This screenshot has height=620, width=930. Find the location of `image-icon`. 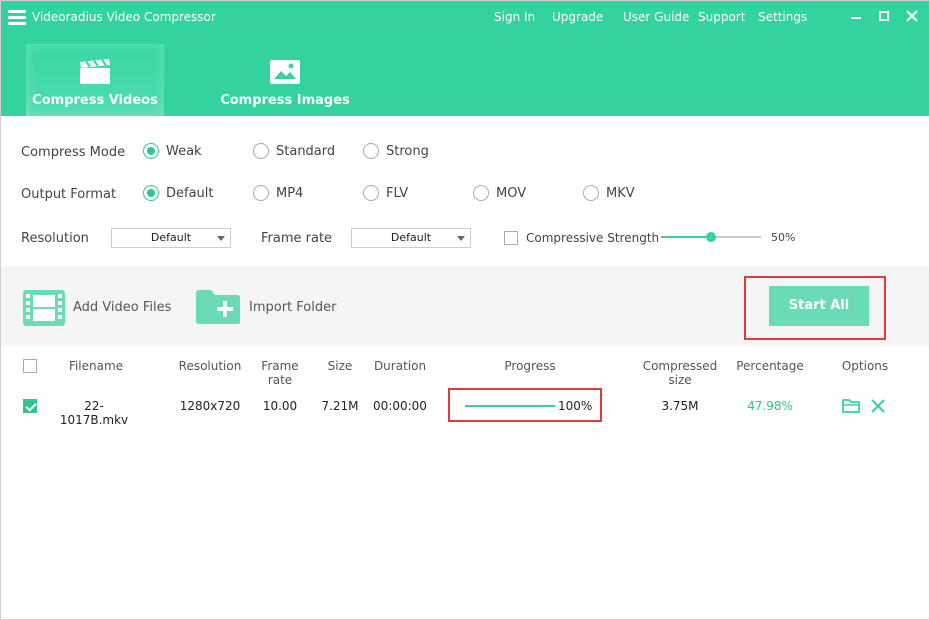

image-icon is located at coordinates (285, 72).